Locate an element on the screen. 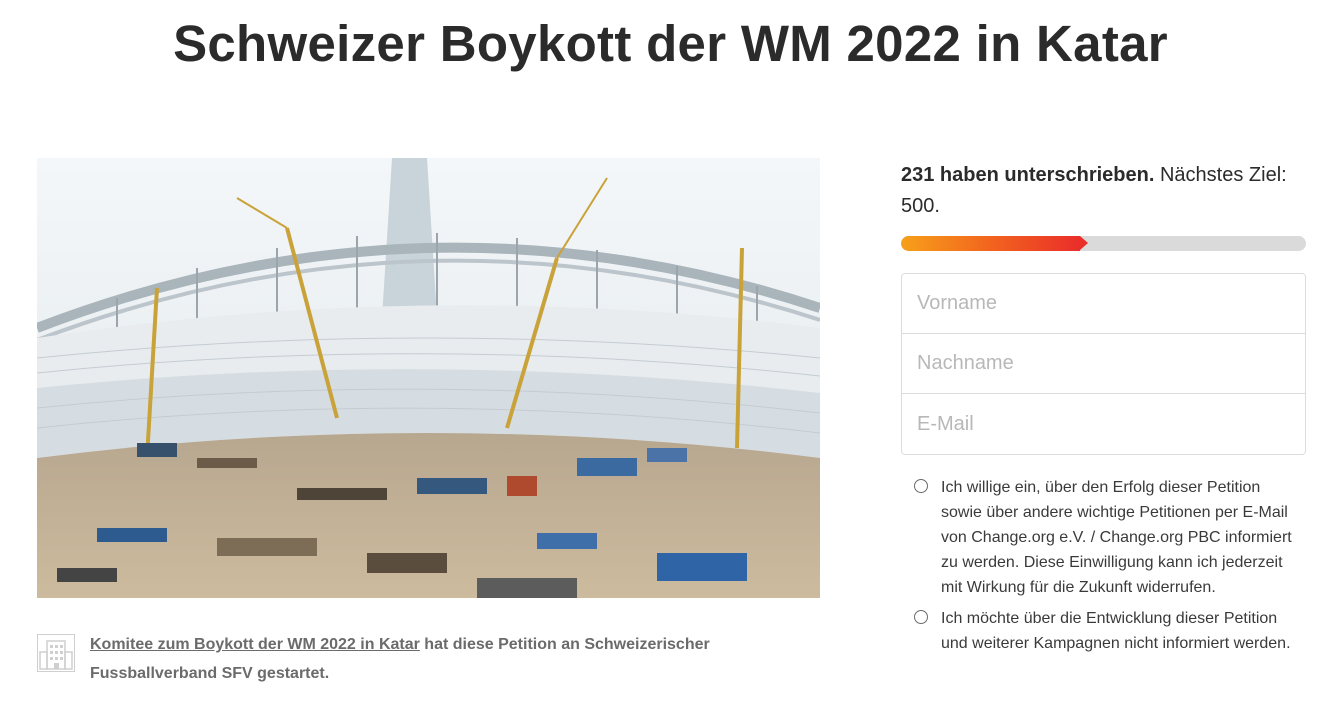  page-title: Schweizer Boykott der WM 2022 in Katar is located at coordinates (670, 43).